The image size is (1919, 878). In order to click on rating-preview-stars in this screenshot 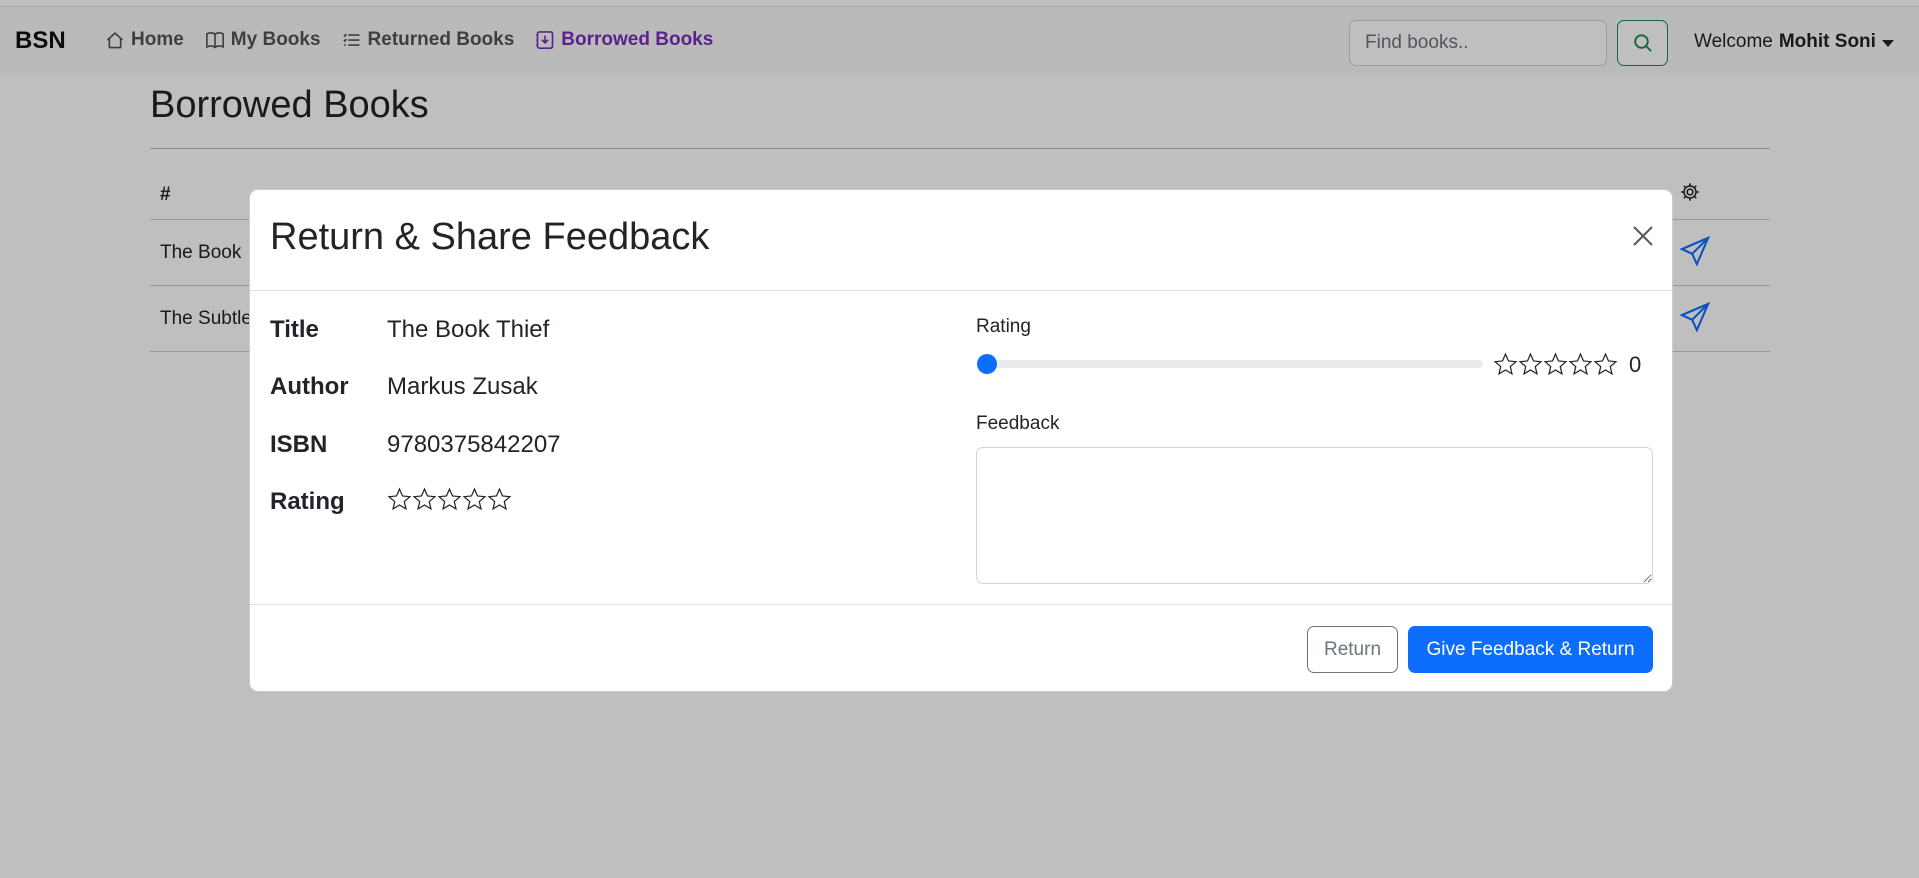, I will do `click(1555, 364)`.